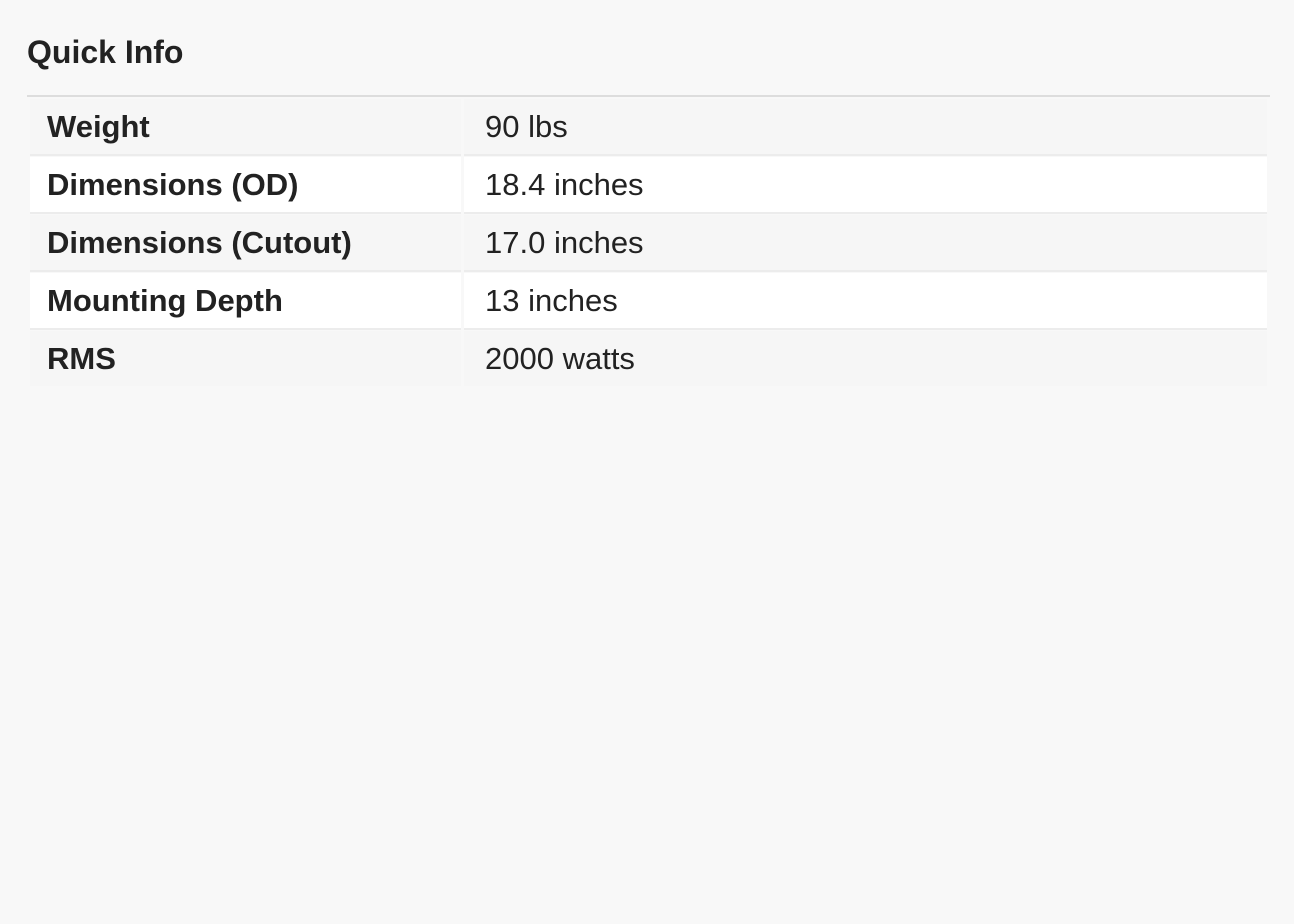 This screenshot has width=1294, height=924. I want to click on spec-label-mounting-depth: Mounting Depth, so click(245, 300).